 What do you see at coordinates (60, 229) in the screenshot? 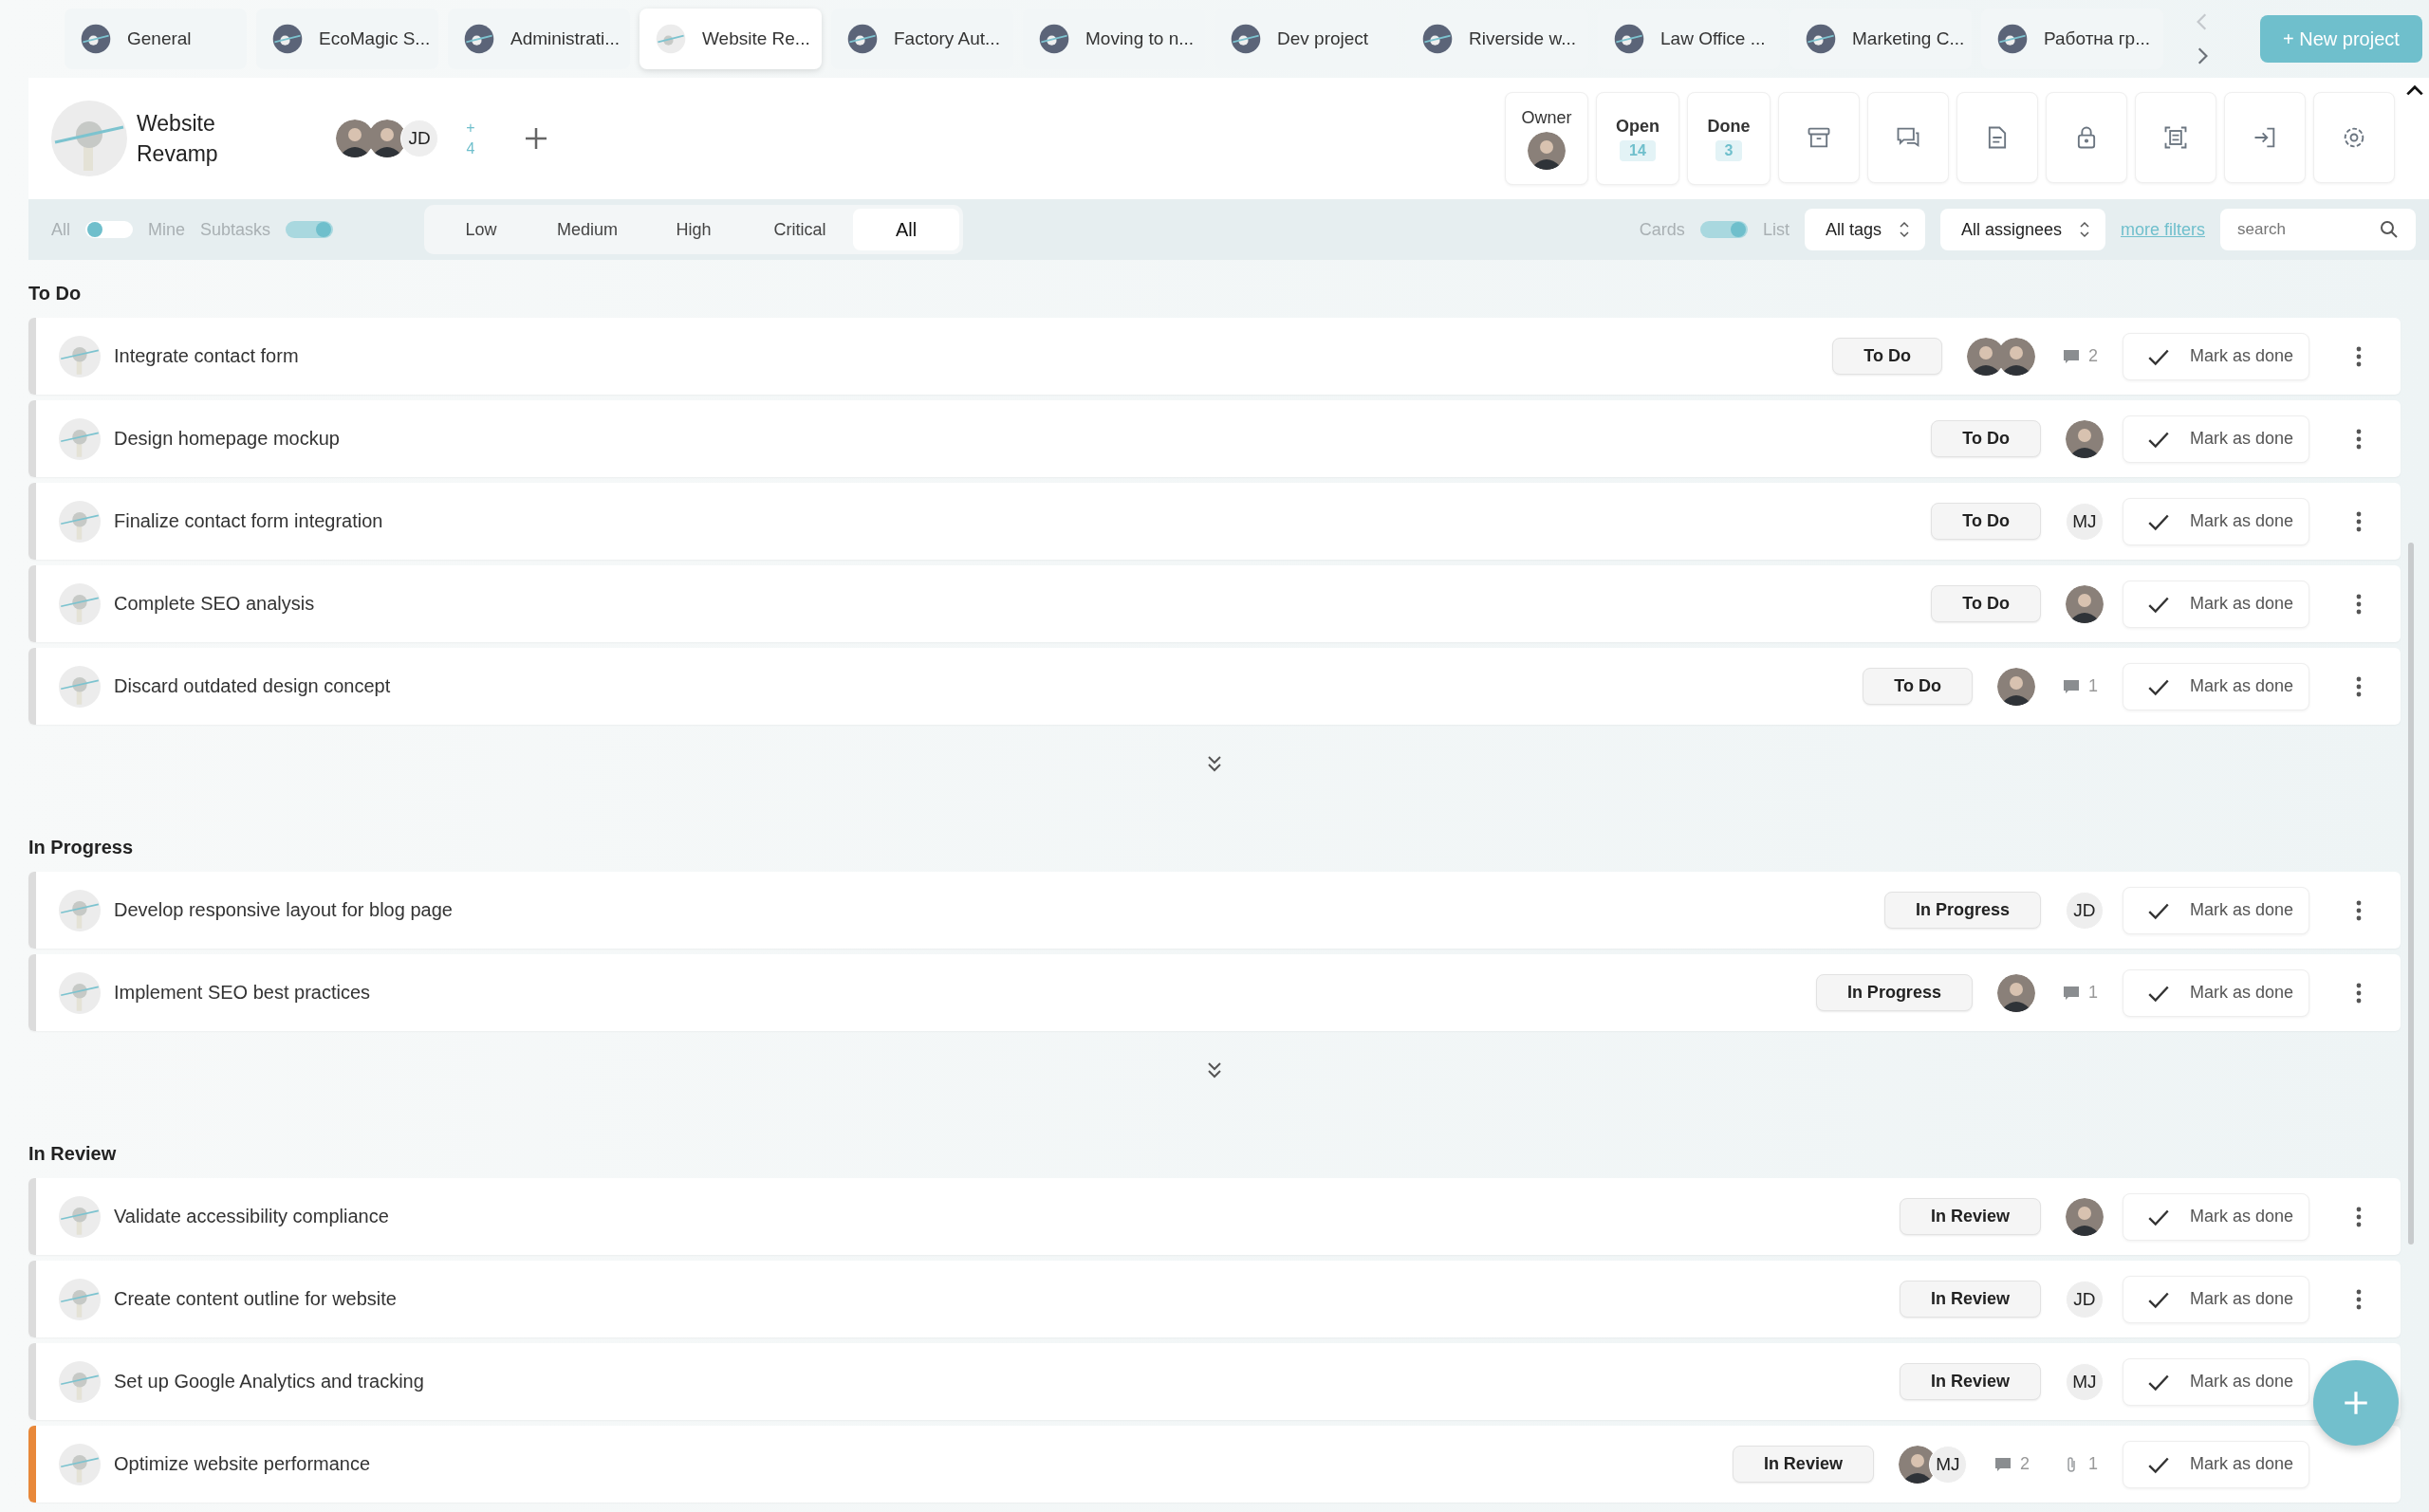
I see `all-label: All` at bounding box center [60, 229].